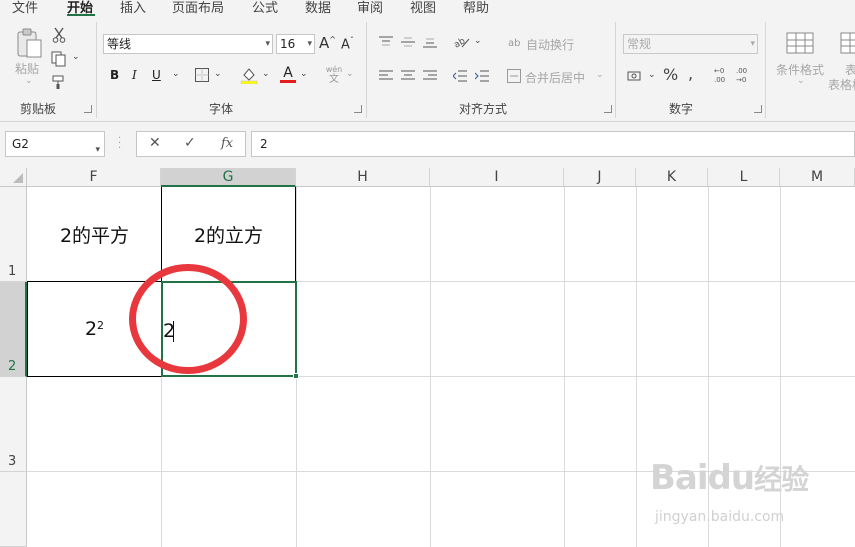  I want to click on formula-bar-resize-handle: · · ·, so click(119, 144).